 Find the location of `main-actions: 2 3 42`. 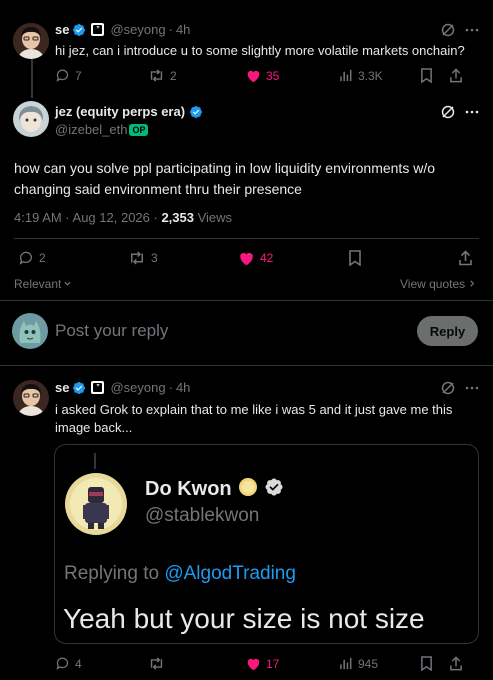

main-actions: 2 3 42 is located at coordinates (248, 258).